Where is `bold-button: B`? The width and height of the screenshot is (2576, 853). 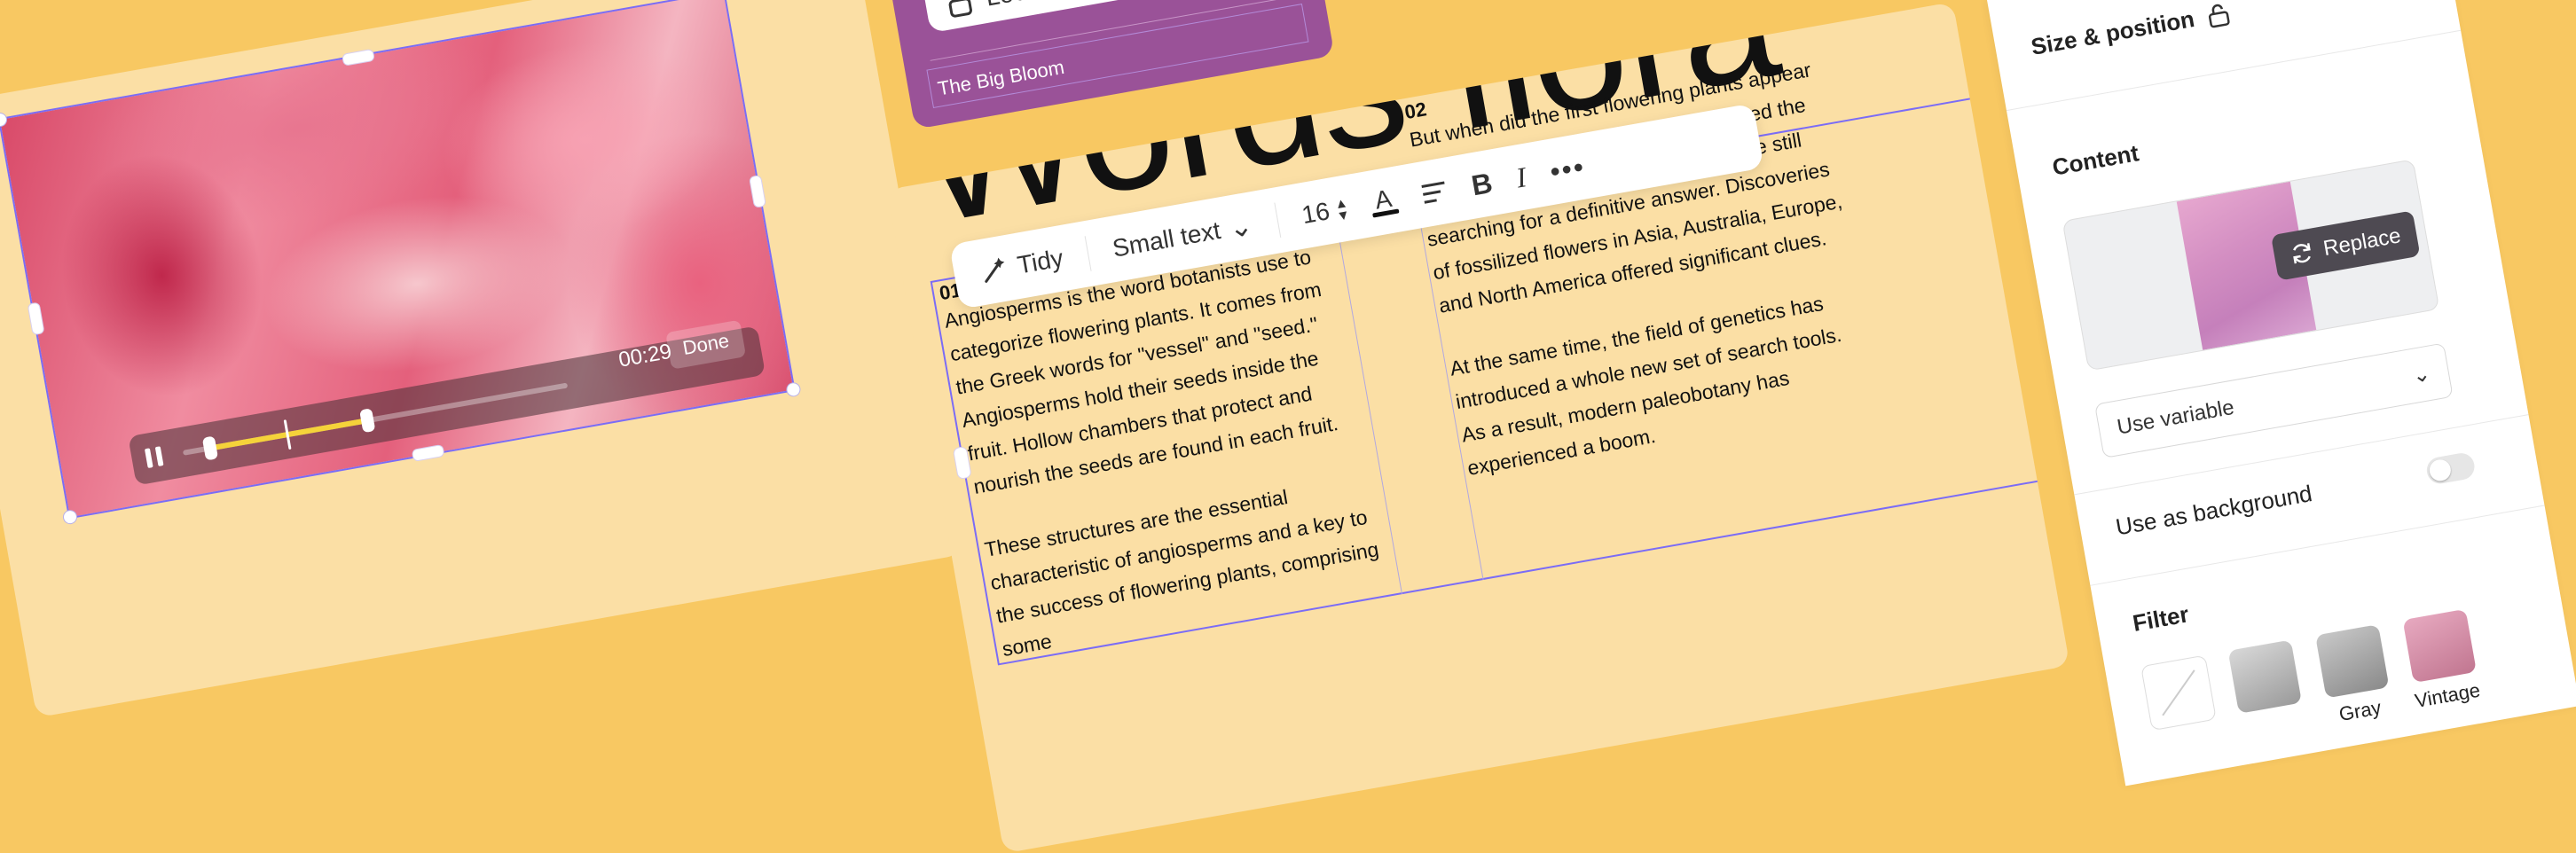 bold-button: B is located at coordinates (1481, 184).